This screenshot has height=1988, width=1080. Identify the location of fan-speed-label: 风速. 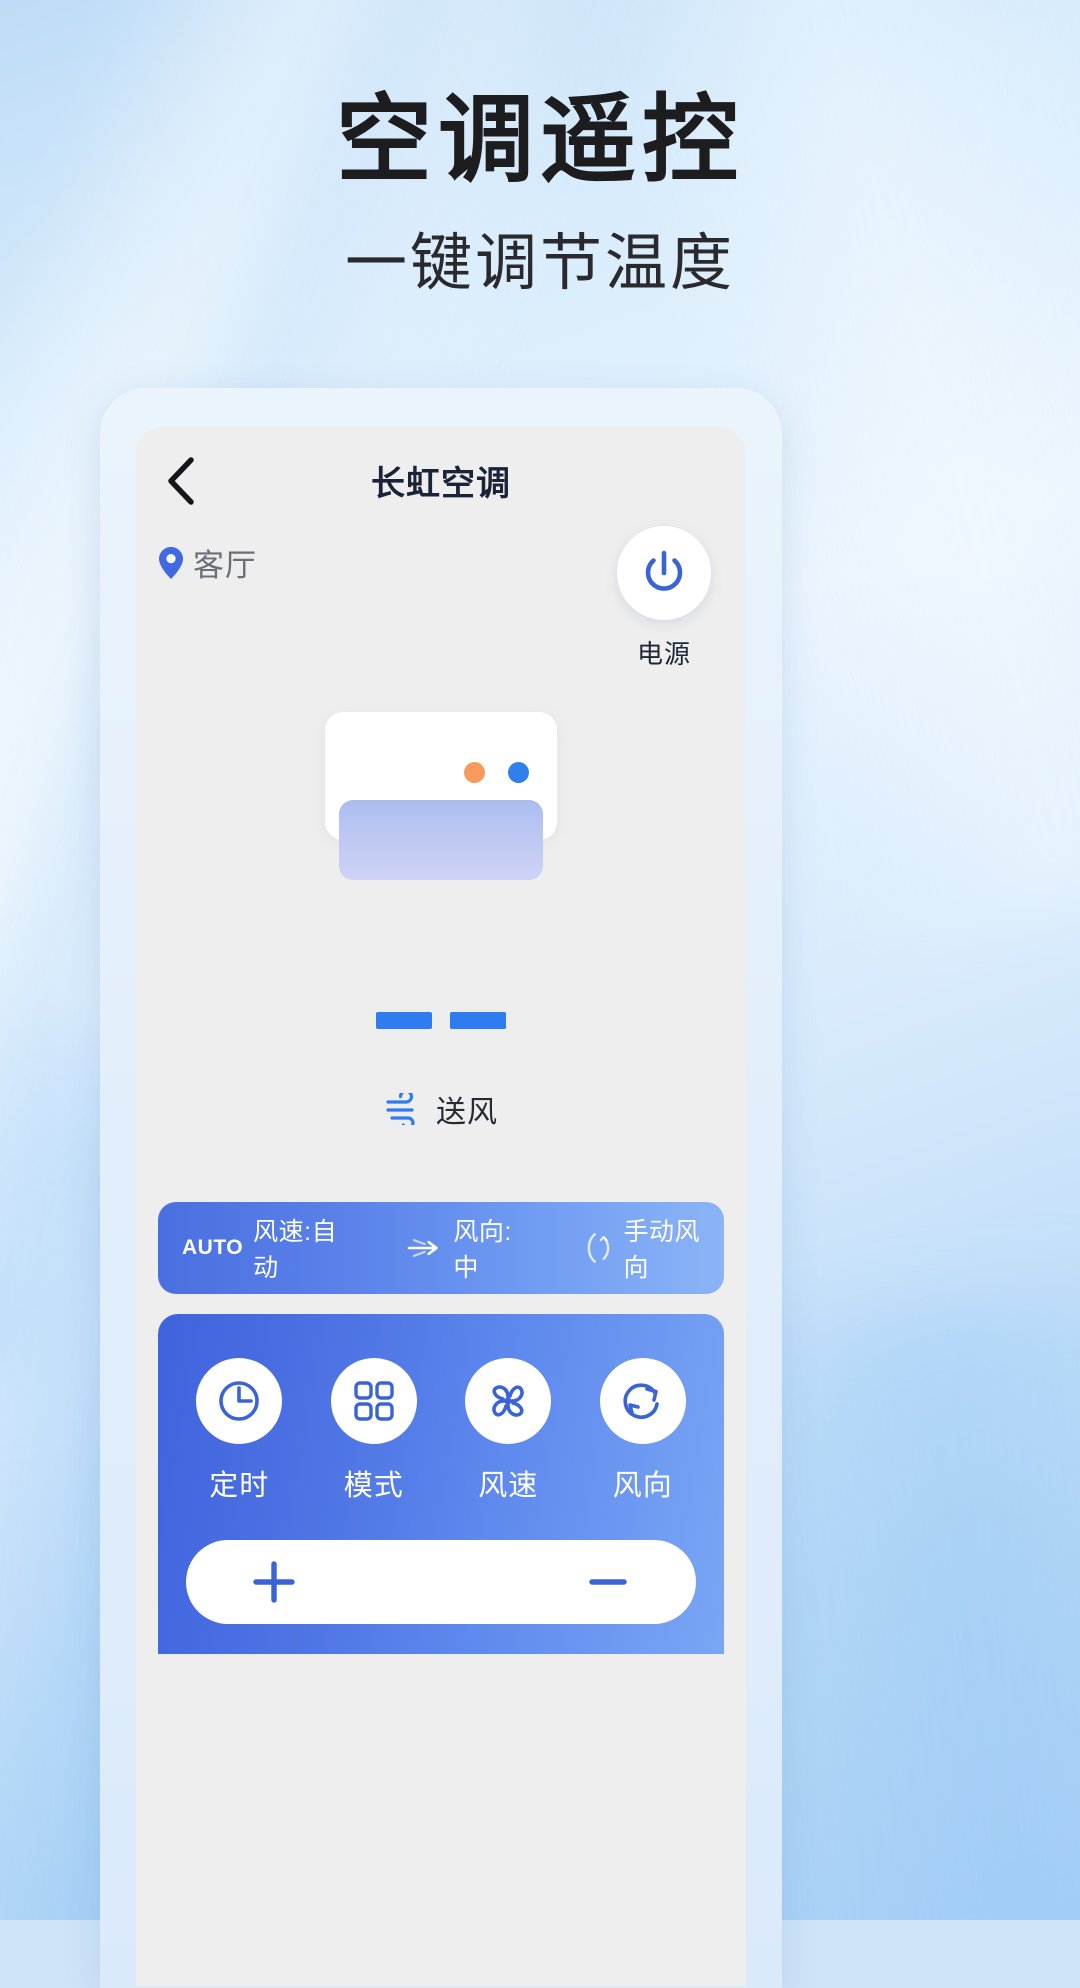
(508, 1486).